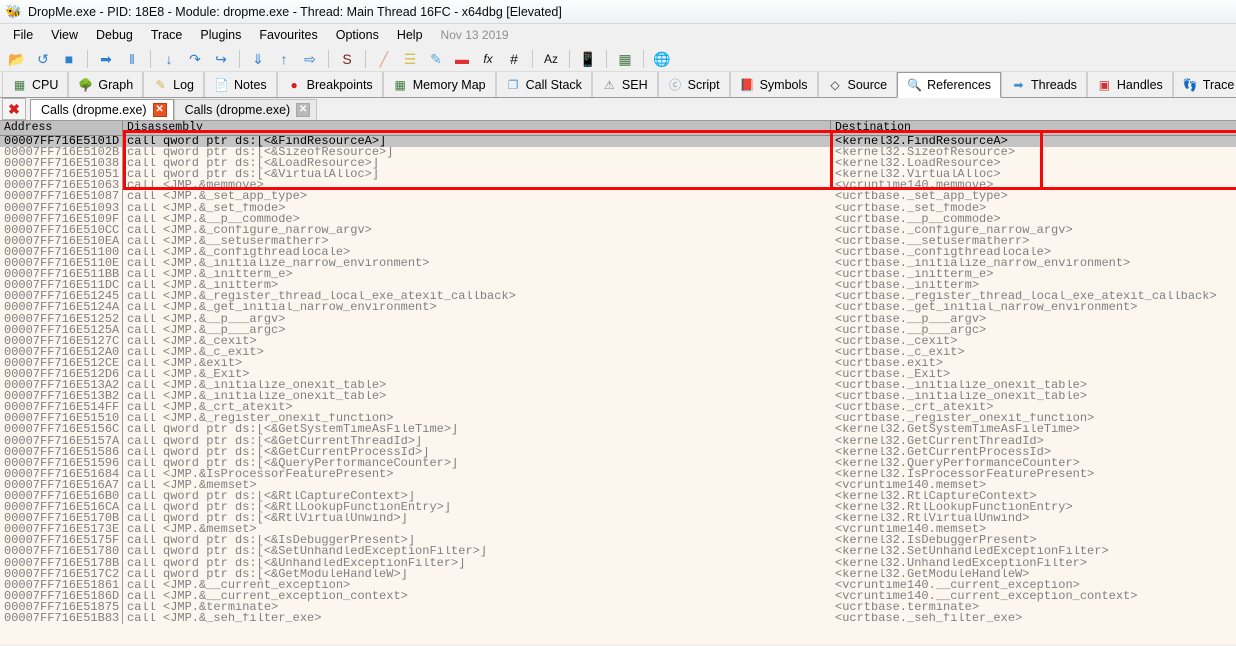  What do you see at coordinates (195, 59) in the screenshot?
I see `step-over-button: ↷` at bounding box center [195, 59].